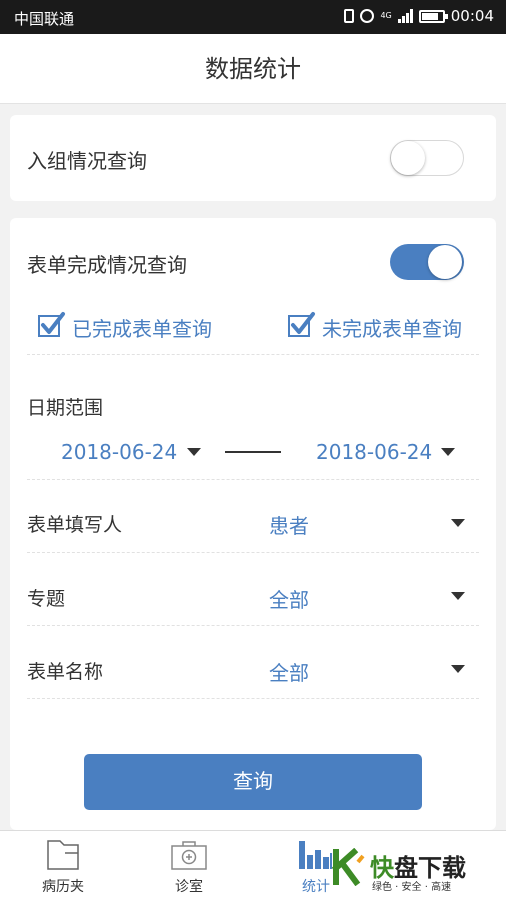 The width and height of the screenshot is (506, 900). I want to click on watermark-subtitle: 绿色 · 安全 · 高速, so click(412, 887).